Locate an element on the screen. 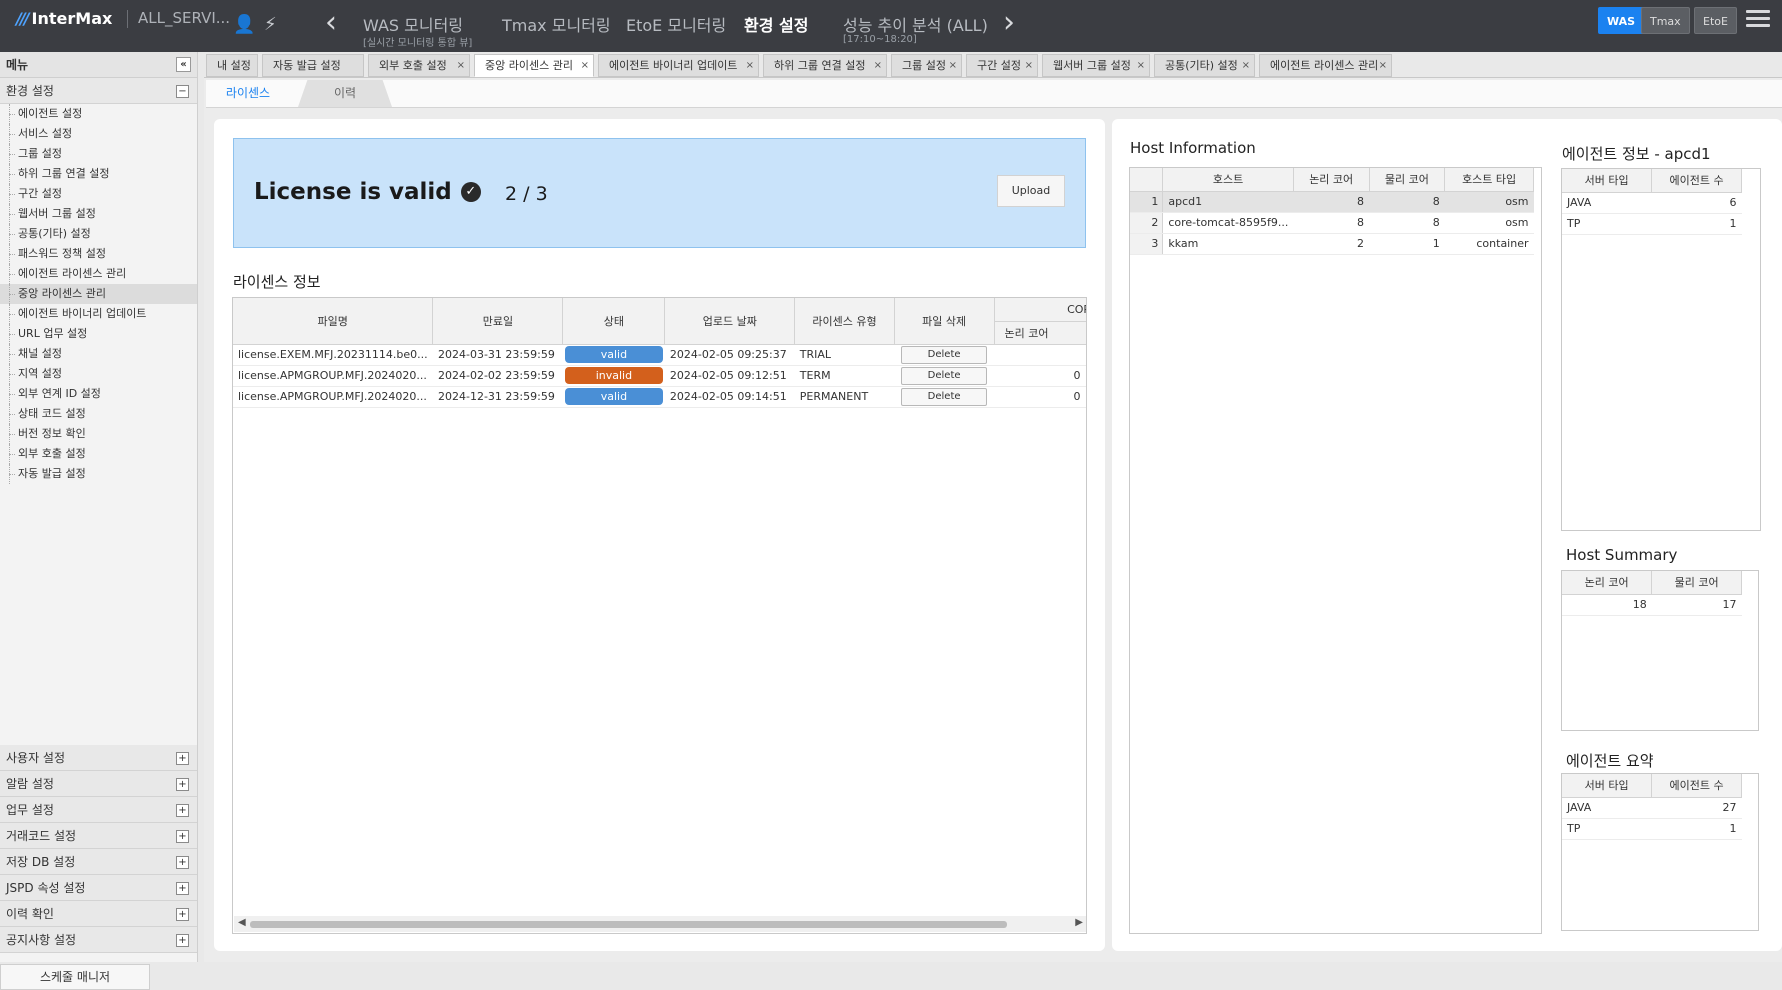 This screenshot has width=1782, height=990. sidebar-group-user: 사용자 설정 + is located at coordinates (98, 758).